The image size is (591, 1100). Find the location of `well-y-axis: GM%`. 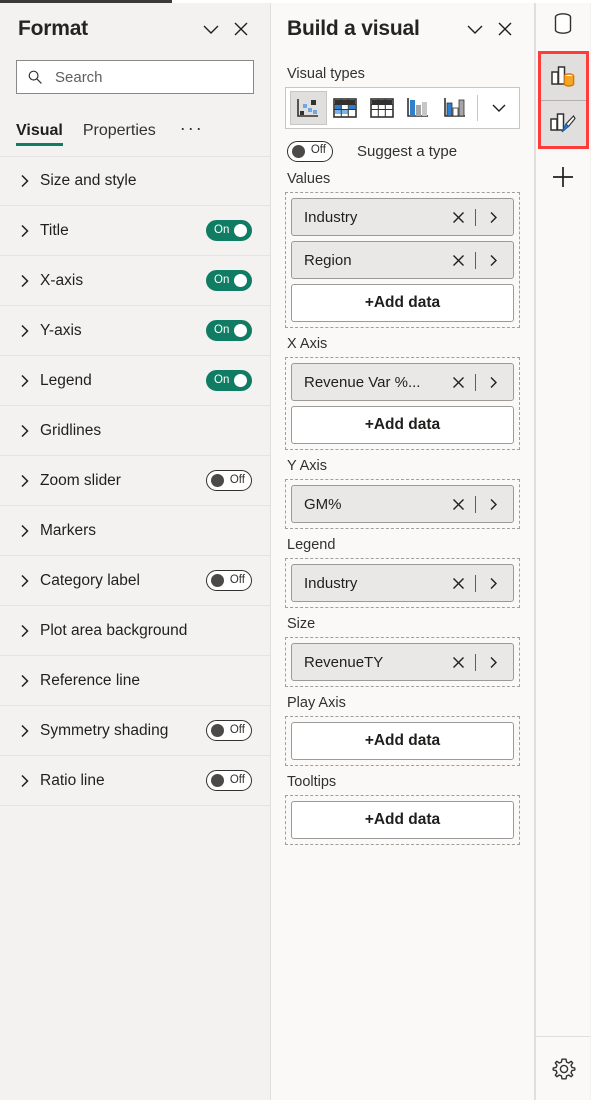

well-y-axis: GM% is located at coordinates (402, 504).